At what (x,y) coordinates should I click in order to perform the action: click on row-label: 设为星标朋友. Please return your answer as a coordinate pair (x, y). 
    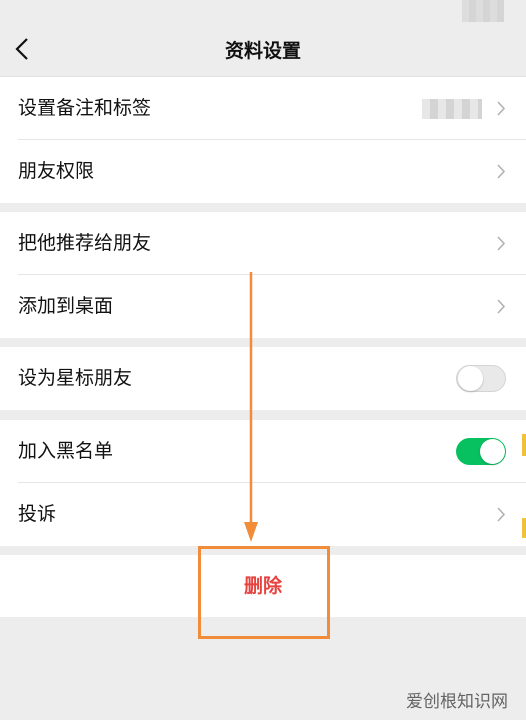
    Looking at the image, I should click on (75, 378).